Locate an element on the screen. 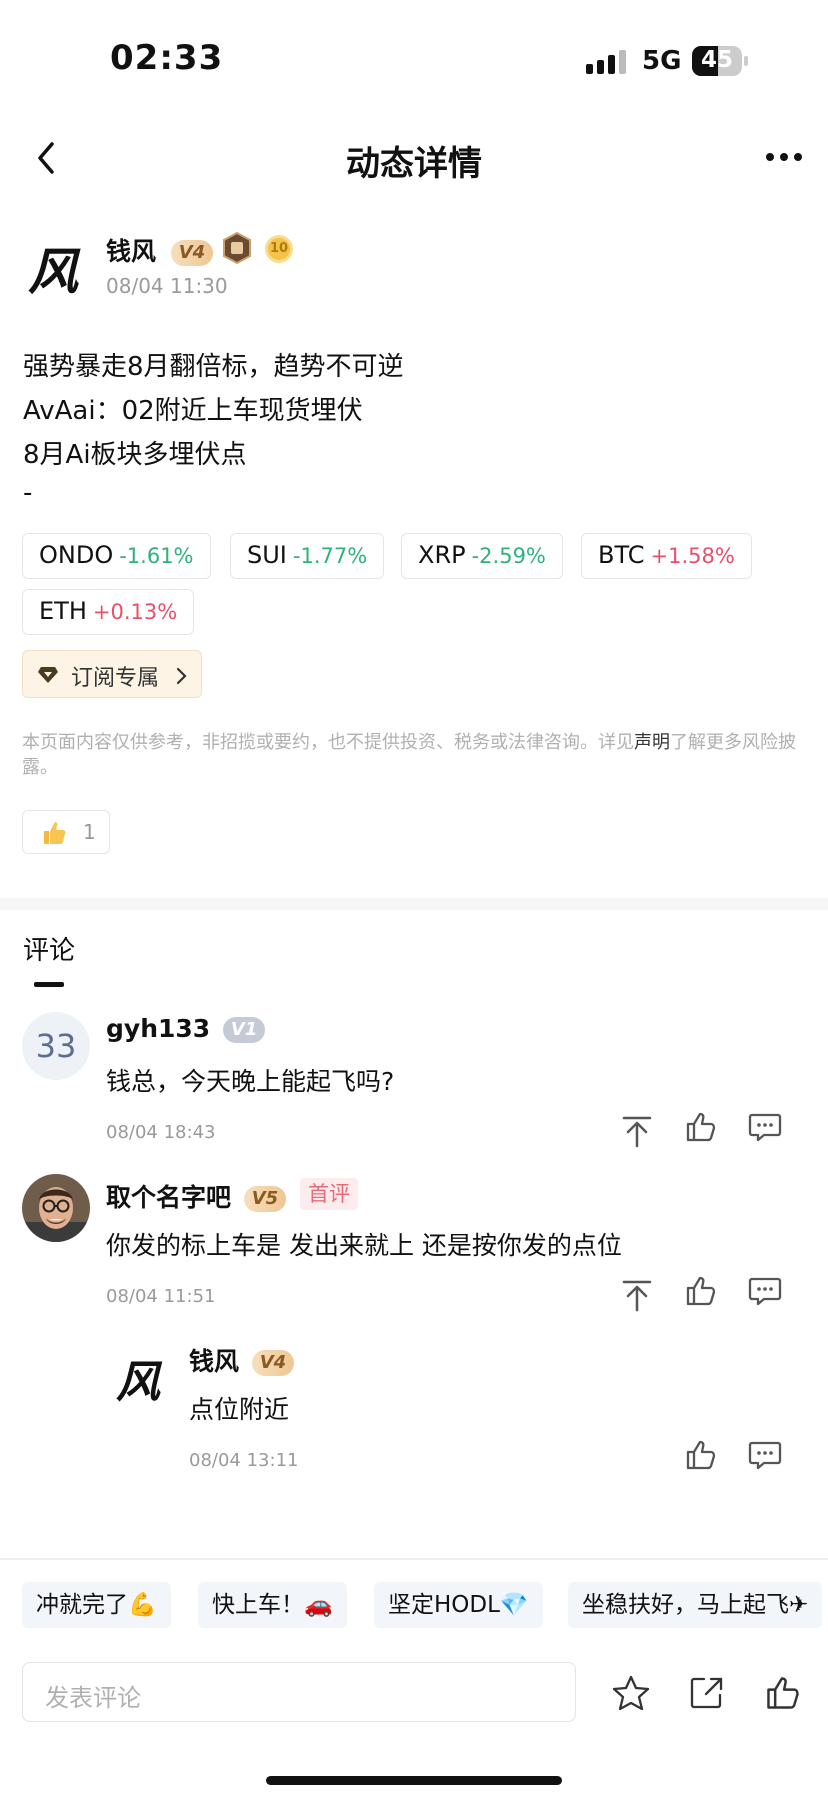  author-avatar: 风 is located at coordinates (57, 265).